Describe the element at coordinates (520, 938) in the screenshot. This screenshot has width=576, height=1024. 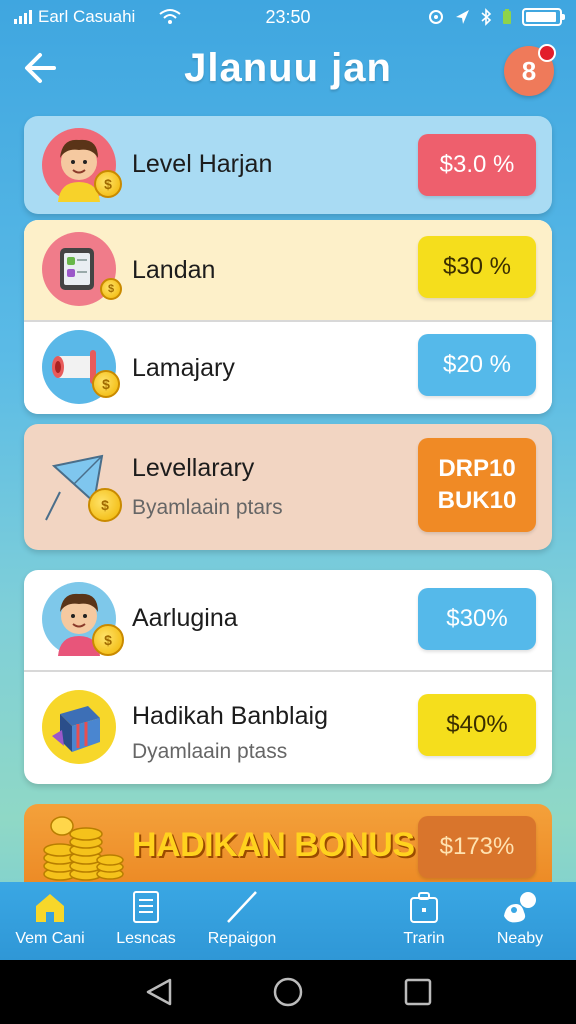
I see `nav-label: Neaby` at that location.